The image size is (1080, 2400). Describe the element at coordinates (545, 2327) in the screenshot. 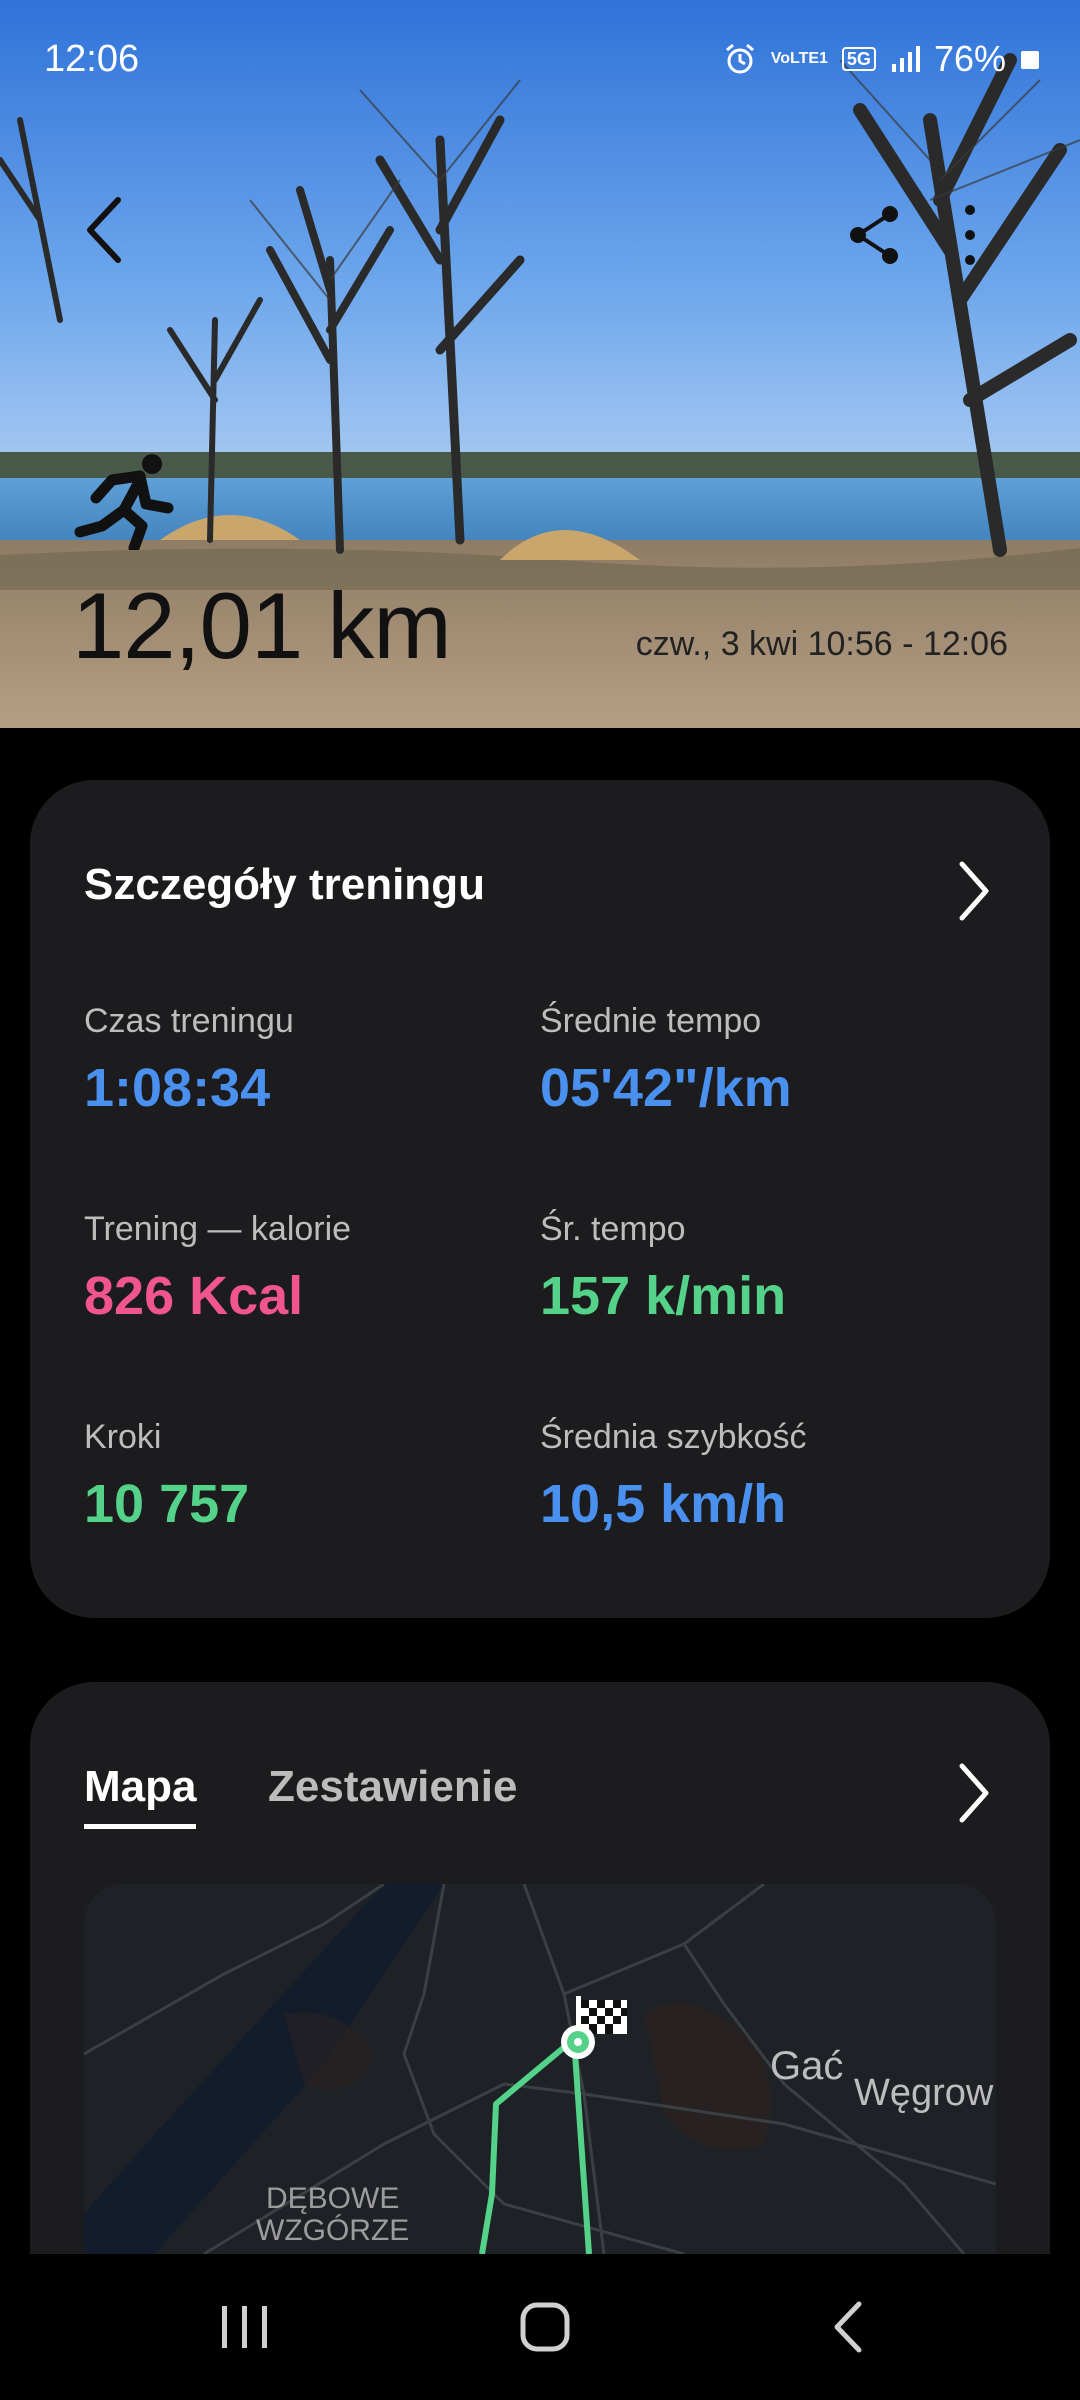

I see `home-icon` at that location.